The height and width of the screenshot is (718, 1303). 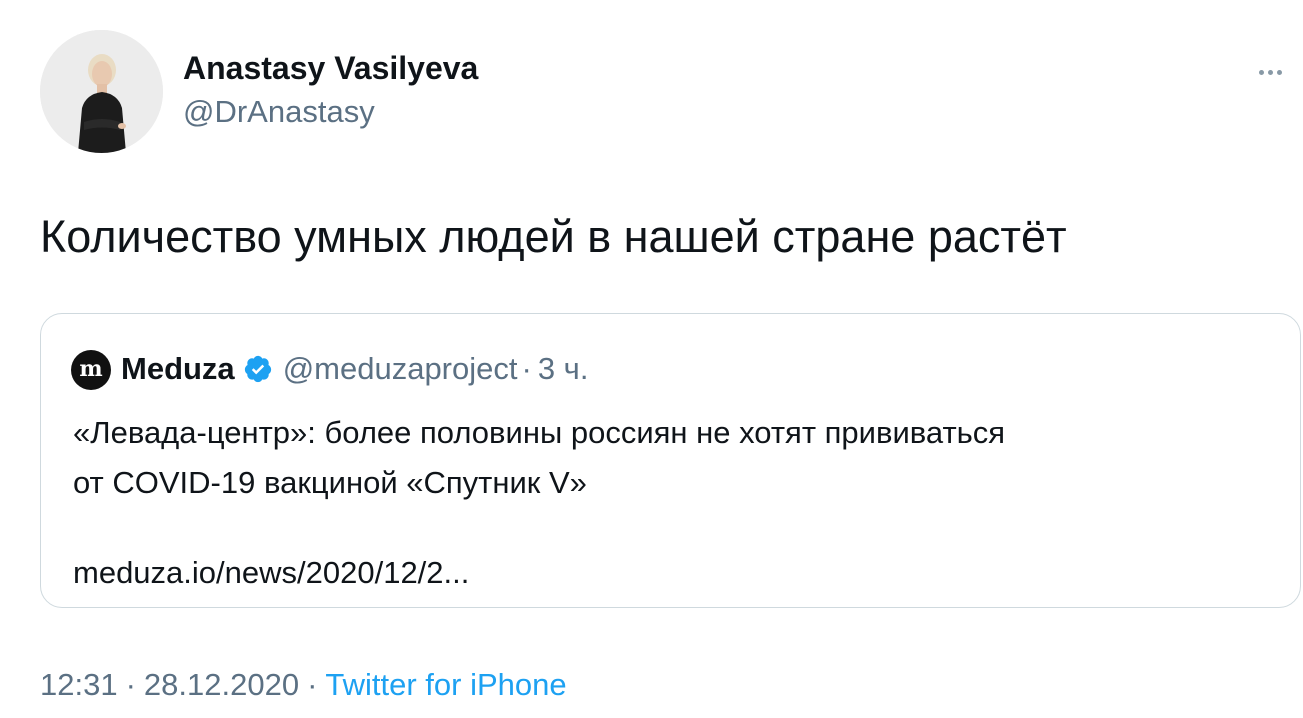 I want to click on quoted-author-name: Meduza, so click(x=178, y=369).